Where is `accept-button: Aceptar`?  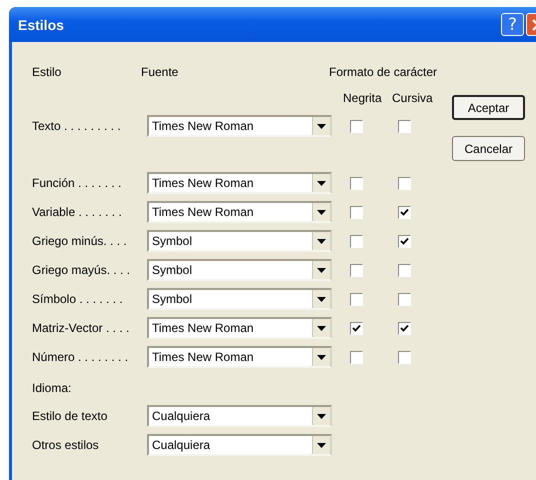 accept-button: Aceptar is located at coordinates (488, 107).